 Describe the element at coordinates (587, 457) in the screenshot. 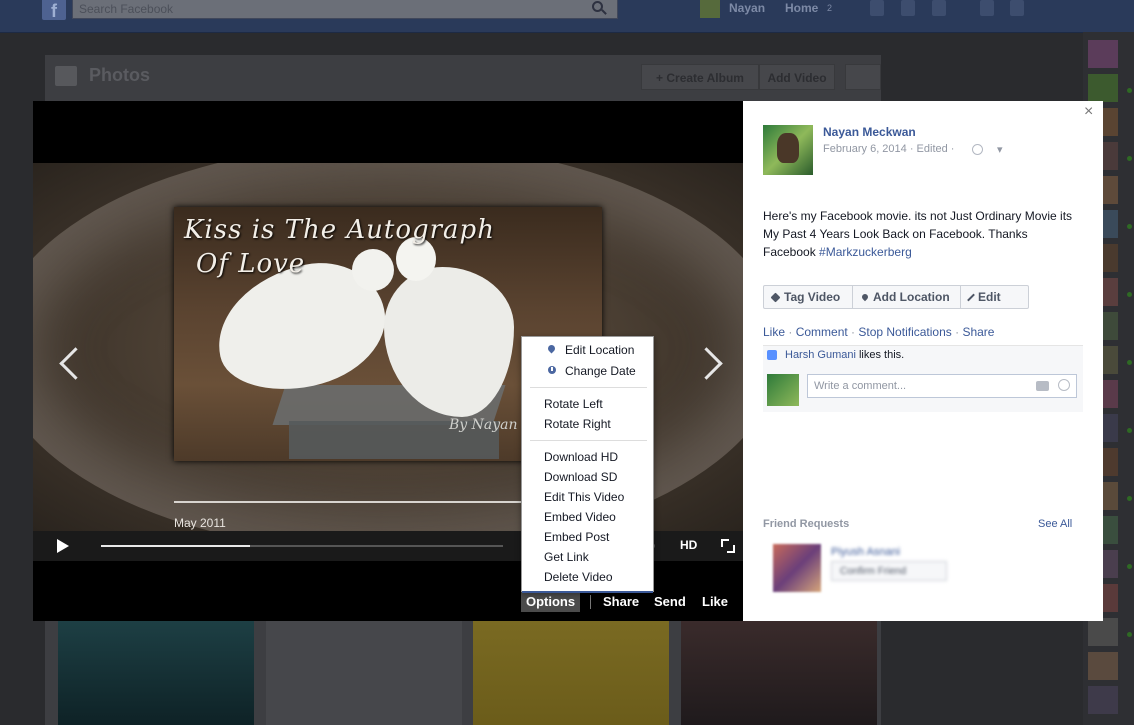

I see `menu-item-download-hd: Download HD` at that location.